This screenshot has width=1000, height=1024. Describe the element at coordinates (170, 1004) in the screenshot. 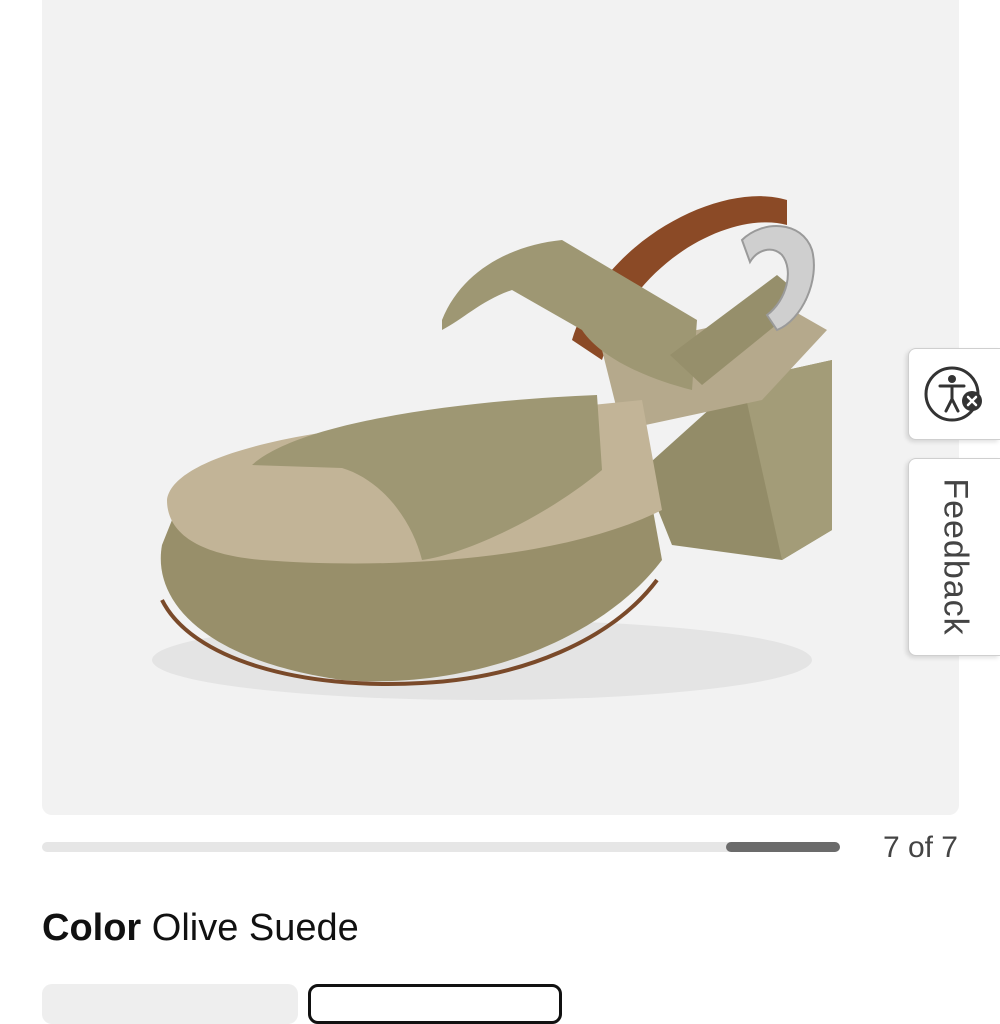

I see `color-swatch` at that location.